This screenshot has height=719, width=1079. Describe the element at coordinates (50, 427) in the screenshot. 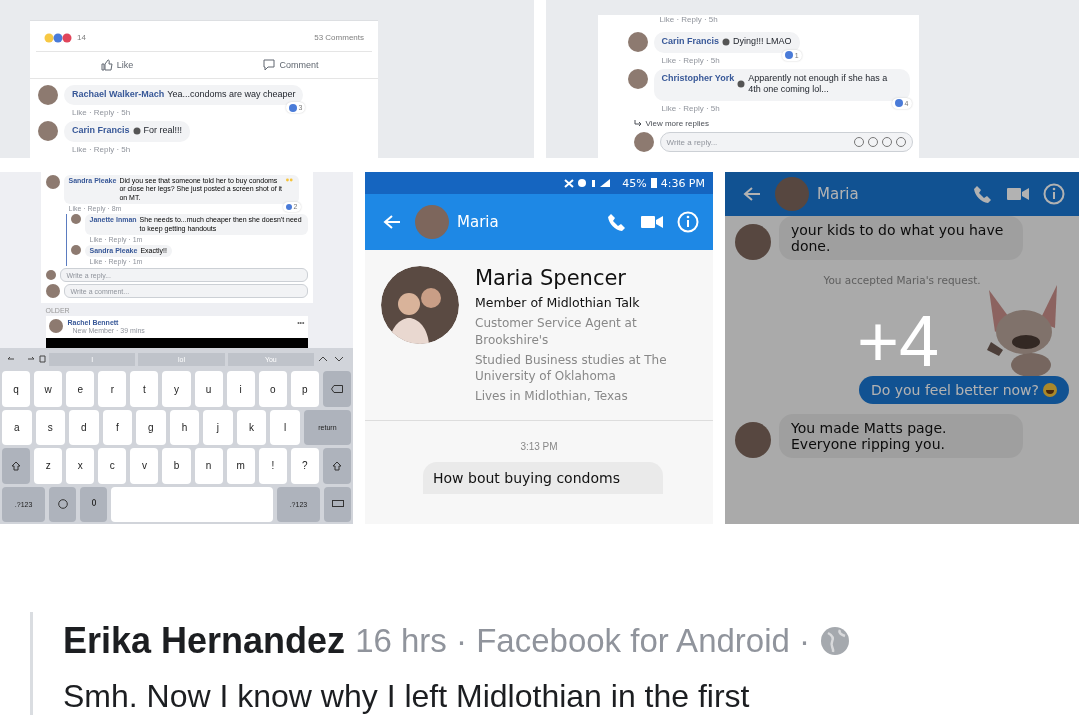

I see `key: s` at that location.